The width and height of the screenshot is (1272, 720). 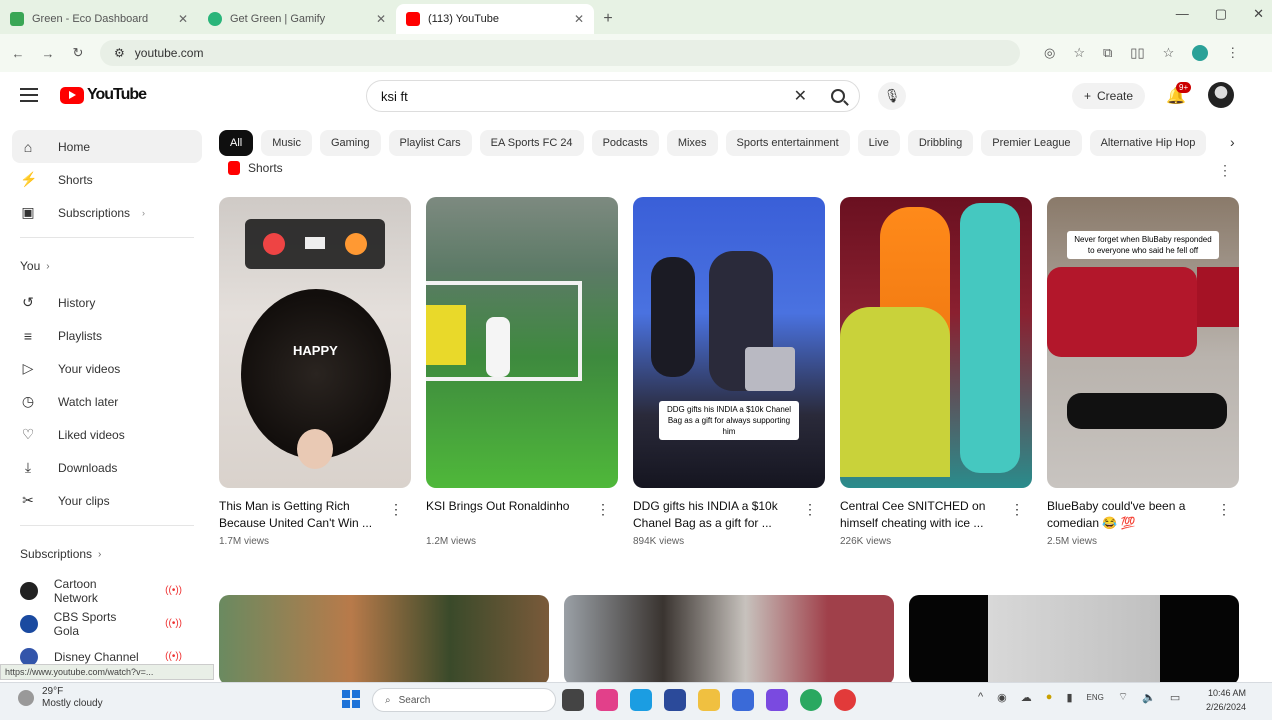 What do you see at coordinates (1095, 697) in the screenshot?
I see `language-icon: ENG` at bounding box center [1095, 697].